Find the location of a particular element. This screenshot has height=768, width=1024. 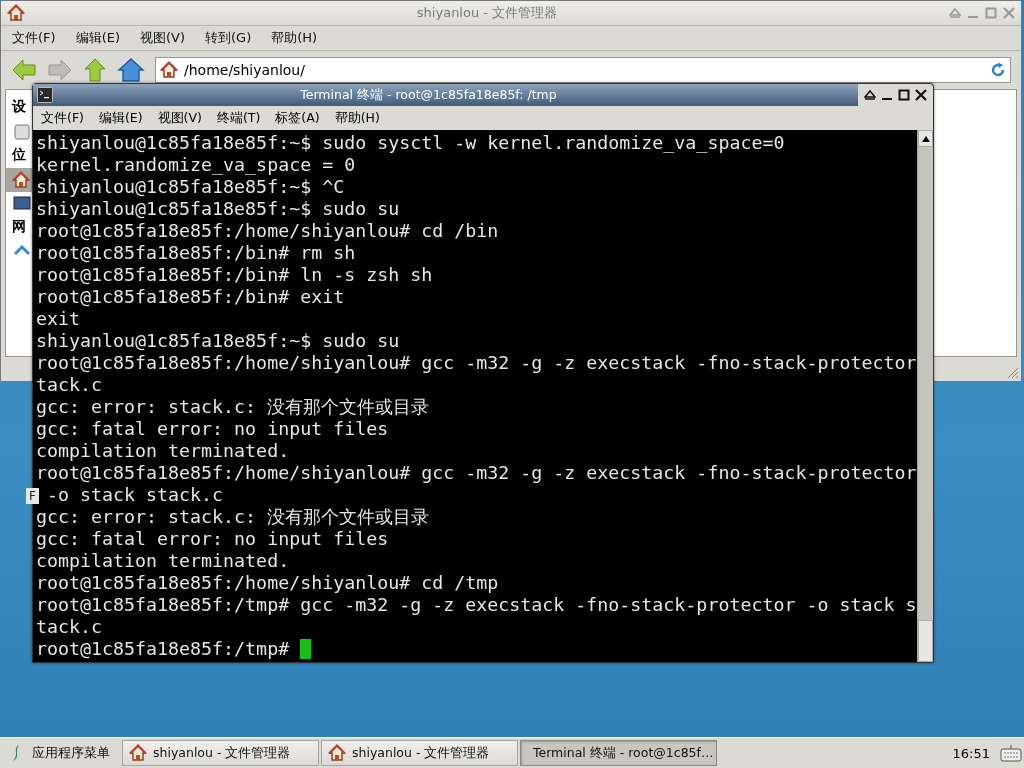

address-field: /home/shiyanlou/ is located at coordinates (583, 70).